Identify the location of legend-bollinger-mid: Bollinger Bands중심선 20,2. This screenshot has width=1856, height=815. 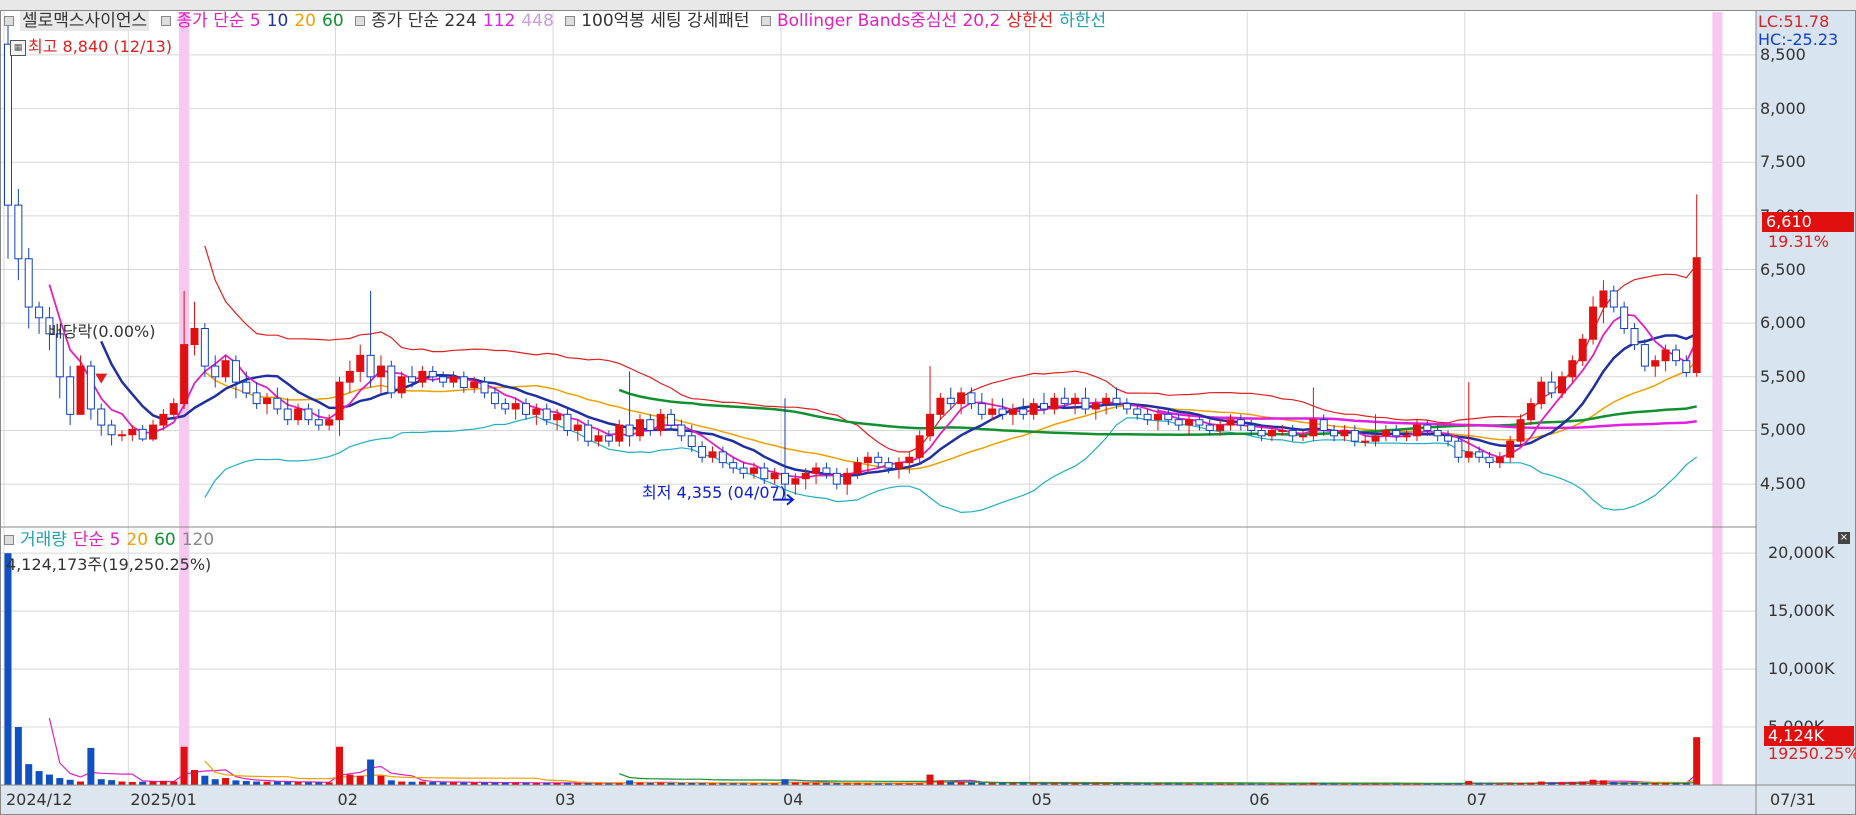
(888, 21).